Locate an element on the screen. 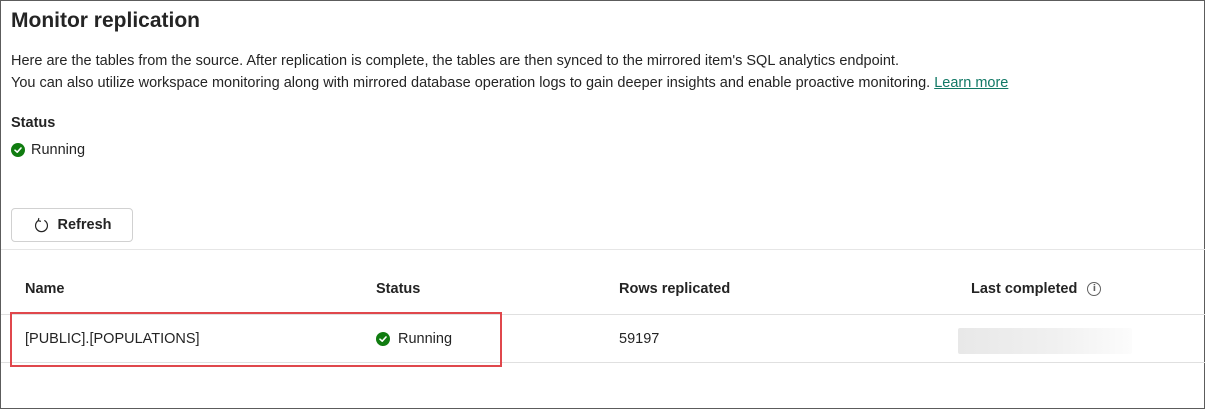  check-circle-icon is located at coordinates (18, 150).